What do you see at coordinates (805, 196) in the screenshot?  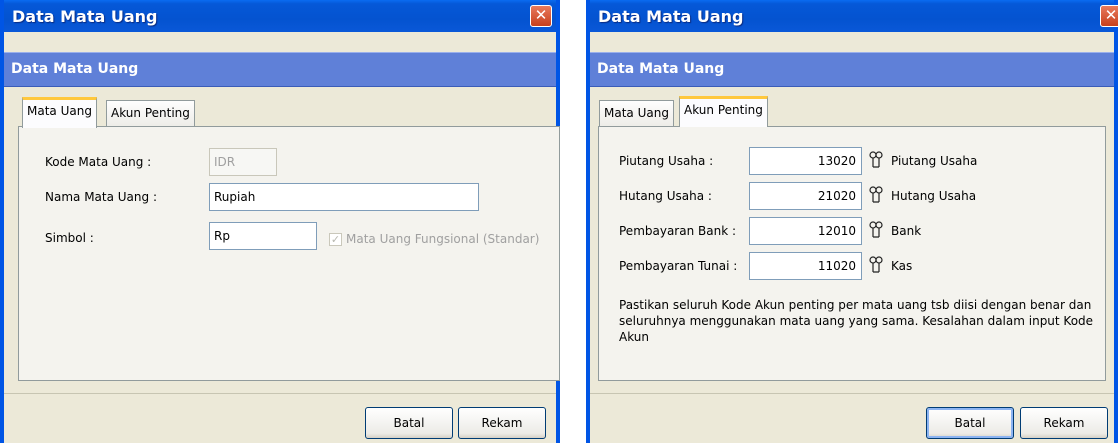 I see `hutang-usaha-code-field: 21020` at bounding box center [805, 196].